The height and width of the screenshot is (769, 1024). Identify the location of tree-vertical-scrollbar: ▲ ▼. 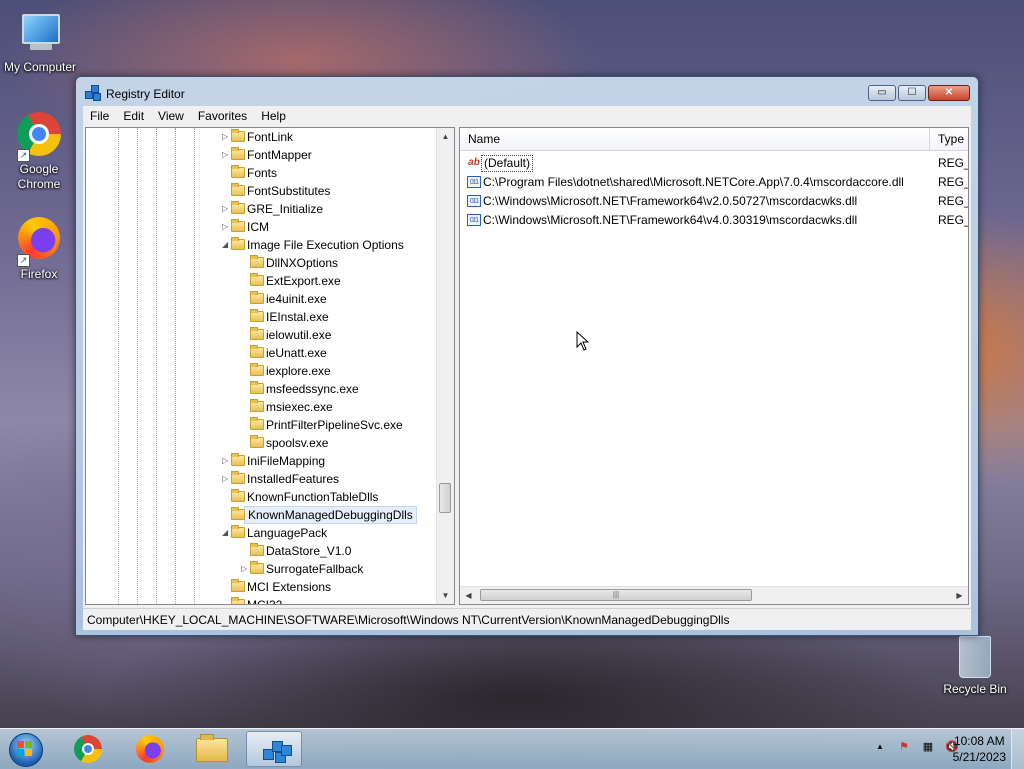
(445, 366).